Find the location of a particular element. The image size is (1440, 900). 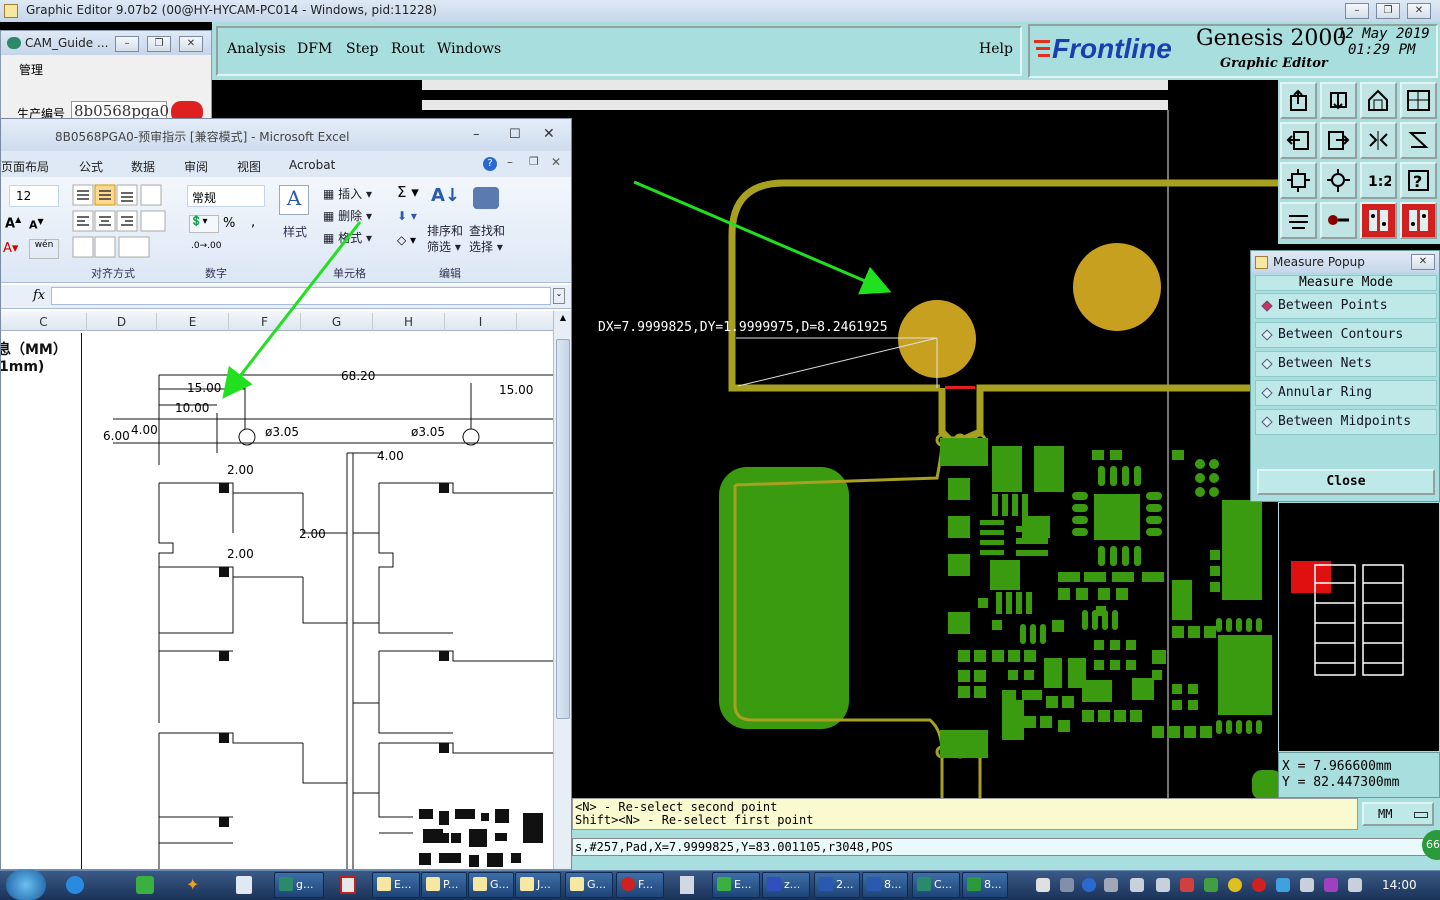

tray-mic-icon is located at coordinates (1163, 885).